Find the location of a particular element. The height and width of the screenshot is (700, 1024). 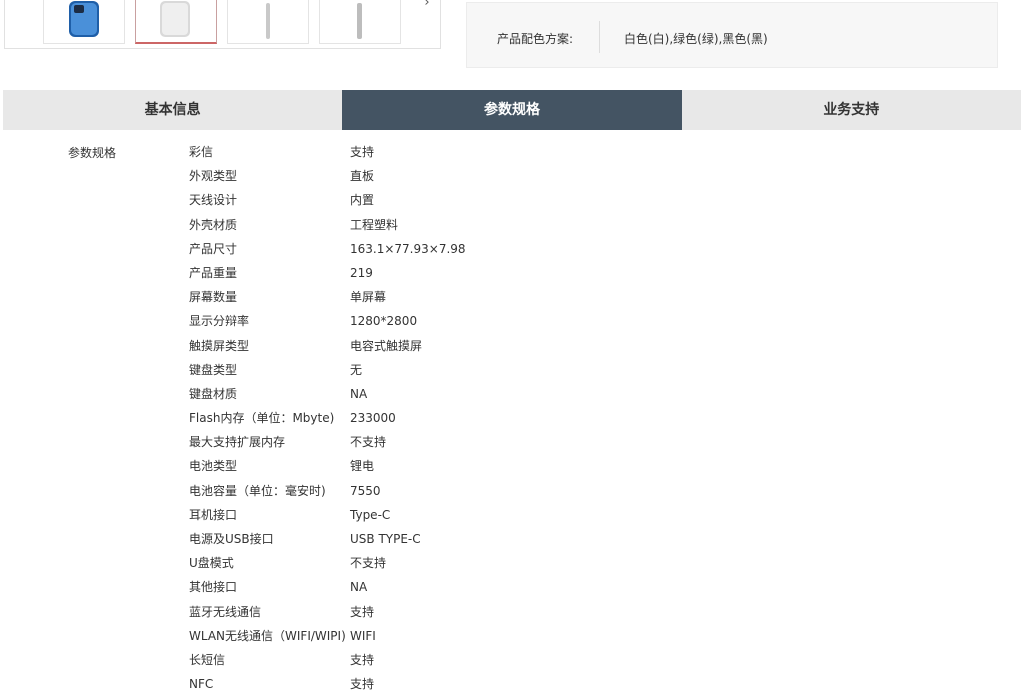

color-scheme-value: 白色(白),绿色(绿),黑色(黑) is located at coordinates (696, 39).